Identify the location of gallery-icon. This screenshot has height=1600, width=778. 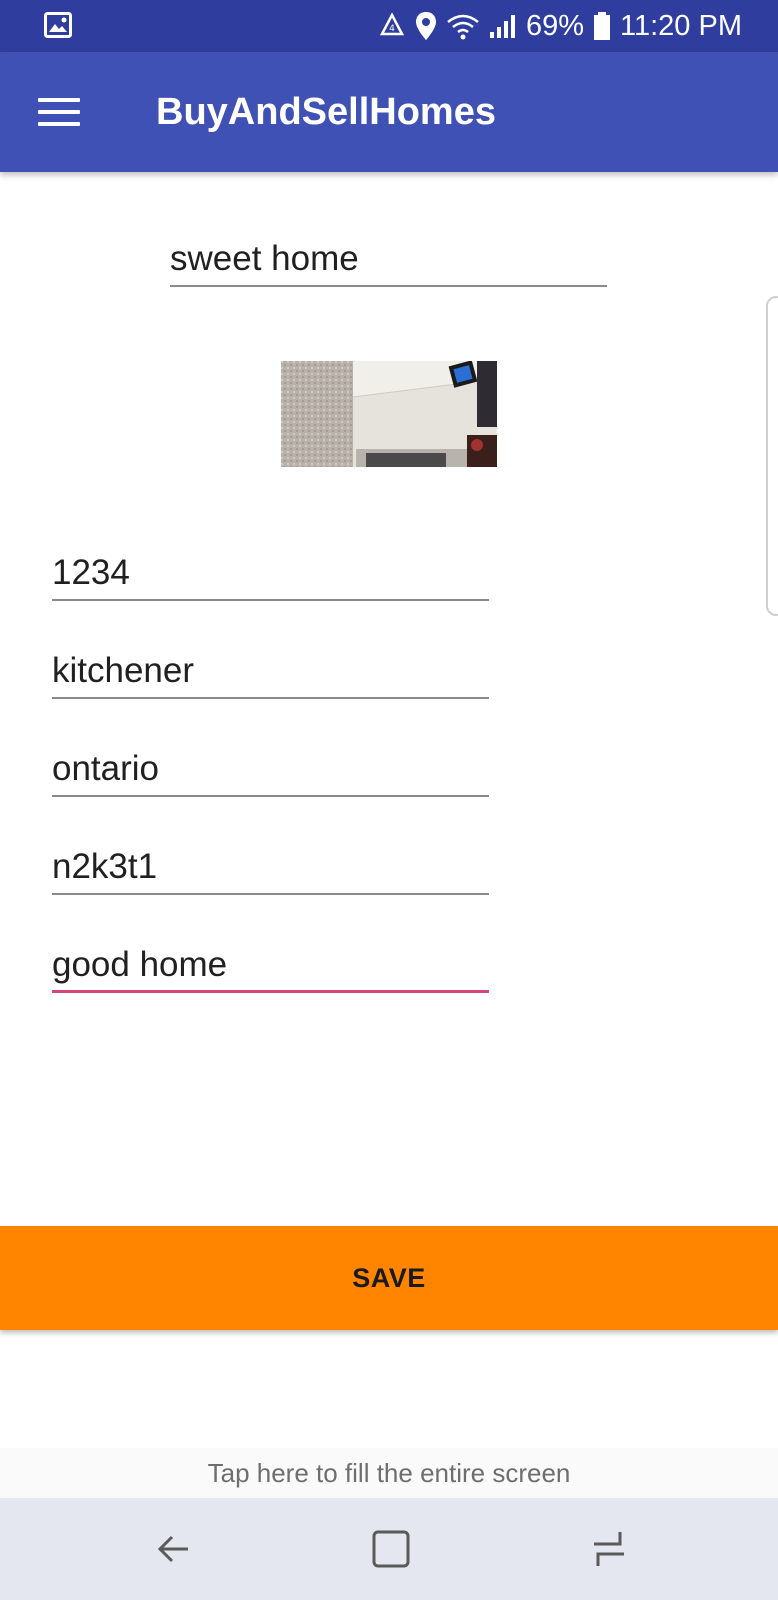
(58, 25).